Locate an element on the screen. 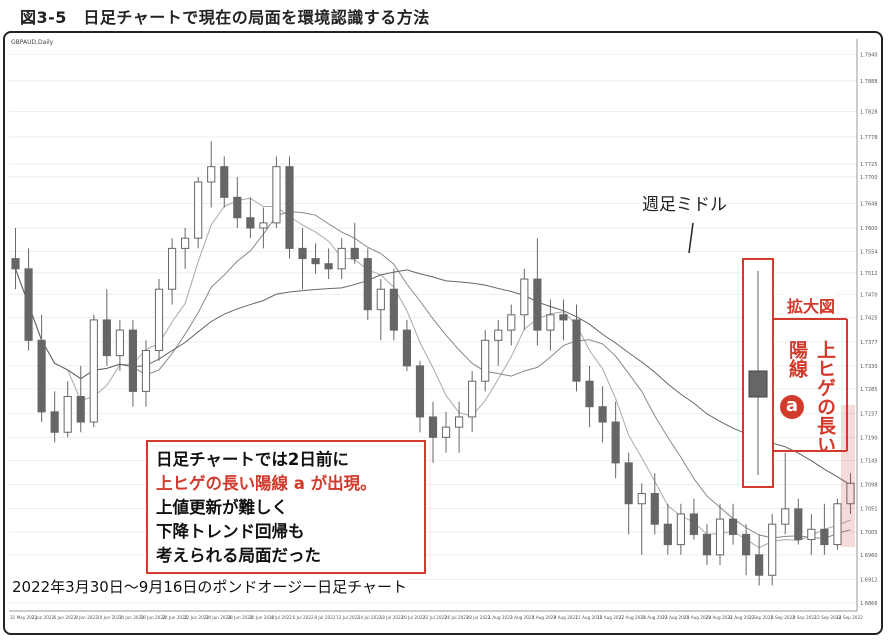 This screenshot has width=890, height=640. y-tick-label: 1.7600 is located at coordinates (869, 229).